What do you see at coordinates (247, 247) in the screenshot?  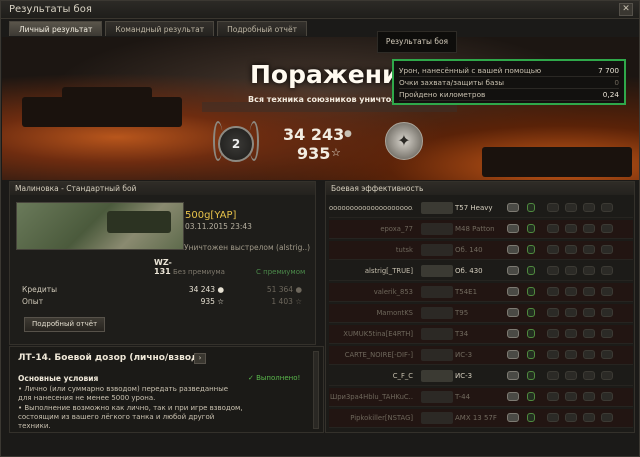 I see `death-reason: Уничтожен выстрелом (alstrig..)` at bounding box center [247, 247].